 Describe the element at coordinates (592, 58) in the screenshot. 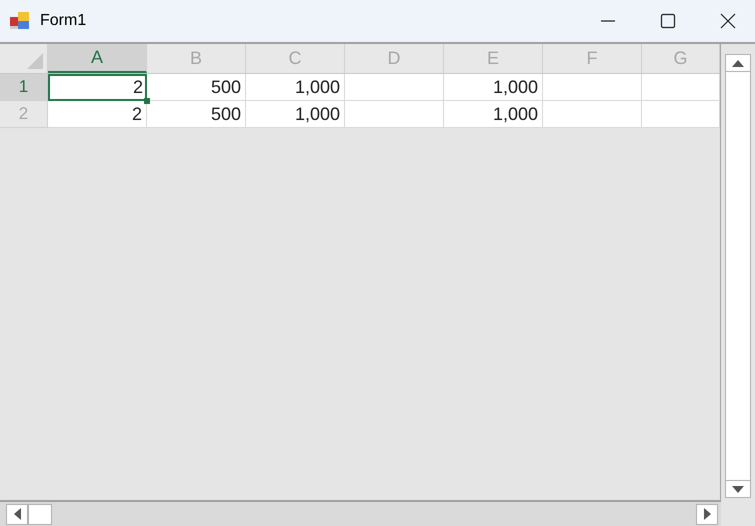

I see `column-header: F` at that location.